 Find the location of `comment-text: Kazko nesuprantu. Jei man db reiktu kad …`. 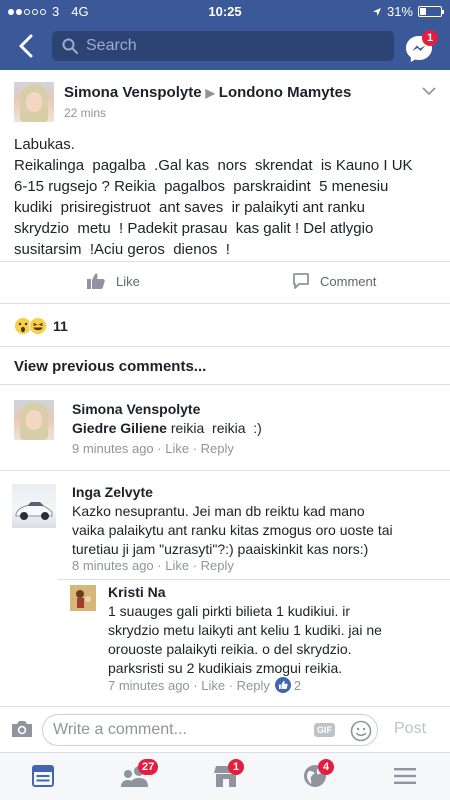

comment-text: Kazko nesuprantu. Jei man db reiktu kad … is located at coordinates (232, 530).